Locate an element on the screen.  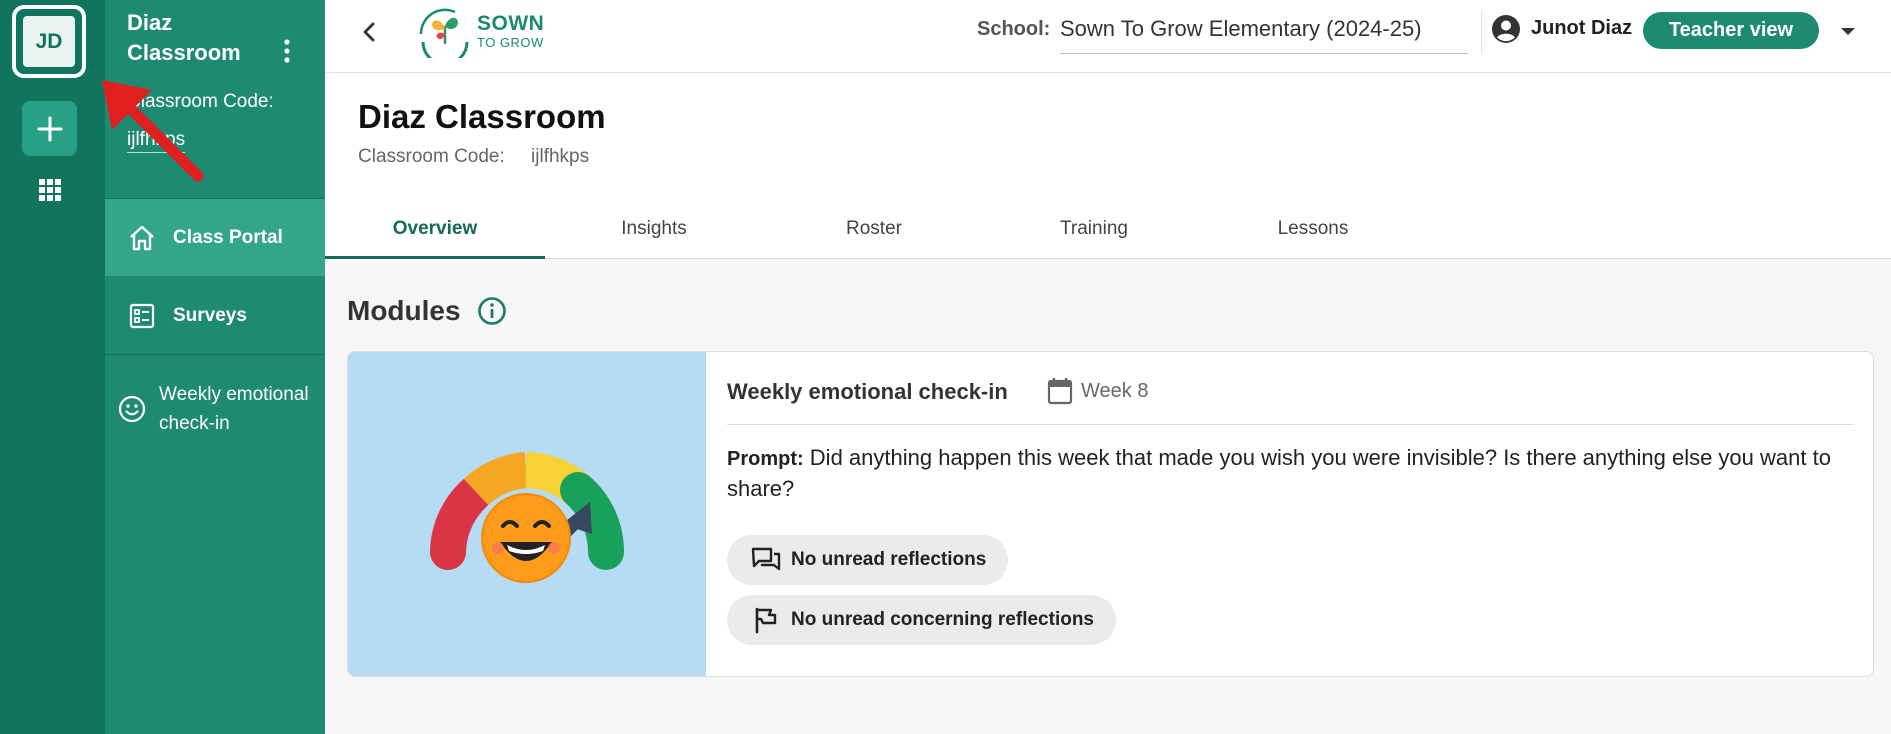
account-circle-icon is located at coordinates (1506, 29).